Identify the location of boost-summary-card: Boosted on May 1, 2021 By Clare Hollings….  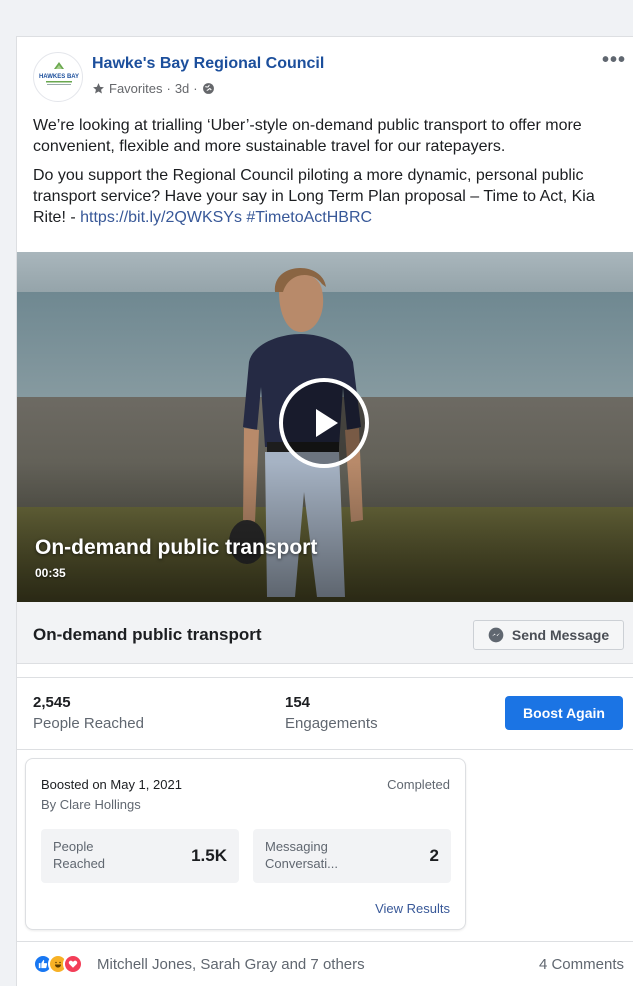
(245, 844).